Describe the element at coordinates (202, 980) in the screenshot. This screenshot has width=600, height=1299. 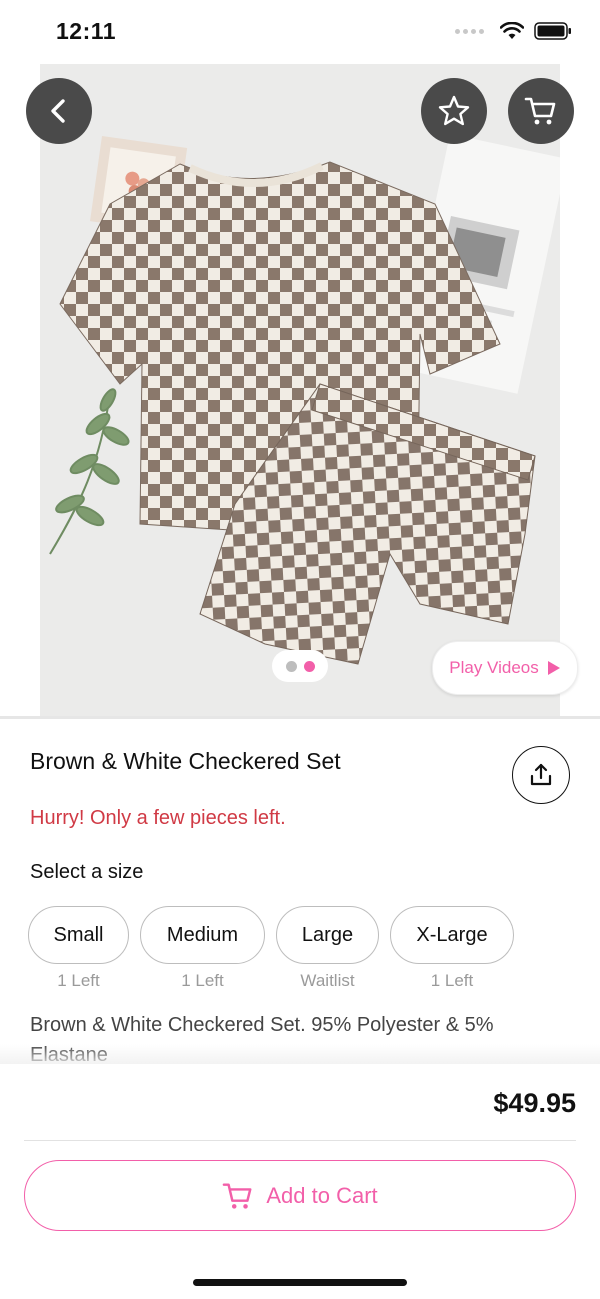
I see `size-stock-medium: 1 Left` at that location.